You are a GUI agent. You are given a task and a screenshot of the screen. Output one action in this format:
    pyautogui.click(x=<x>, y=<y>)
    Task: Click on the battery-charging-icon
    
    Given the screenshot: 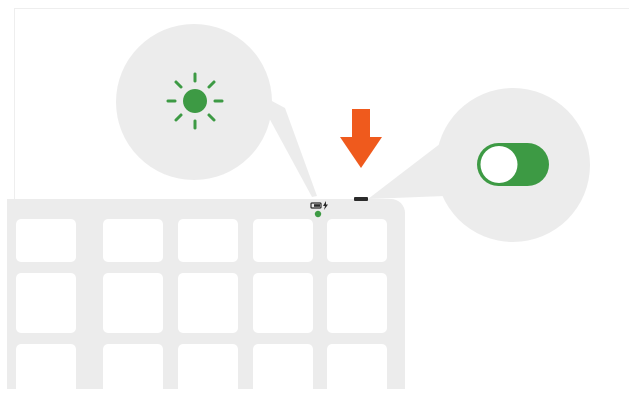 What is the action you would take?
    pyautogui.click(x=319, y=205)
    